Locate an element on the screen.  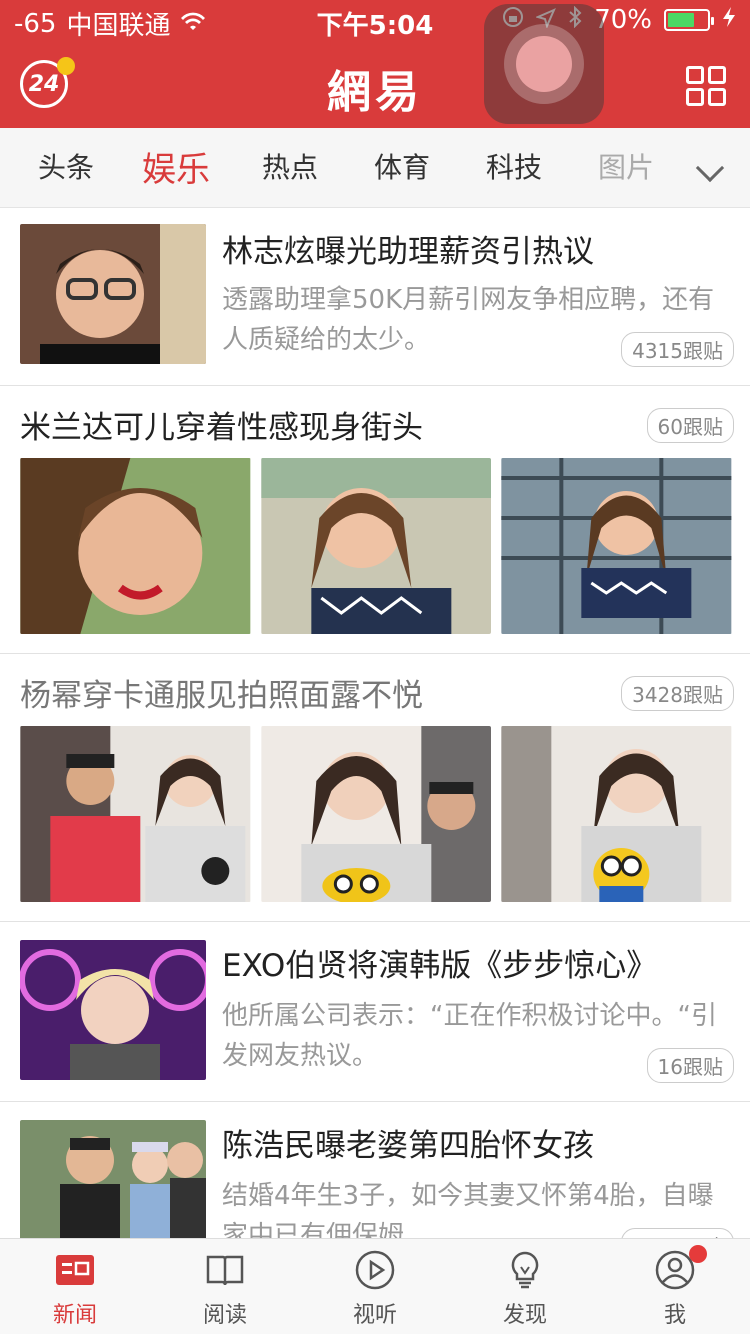
tab-hot: 热点 is located at coordinates (290, 166).